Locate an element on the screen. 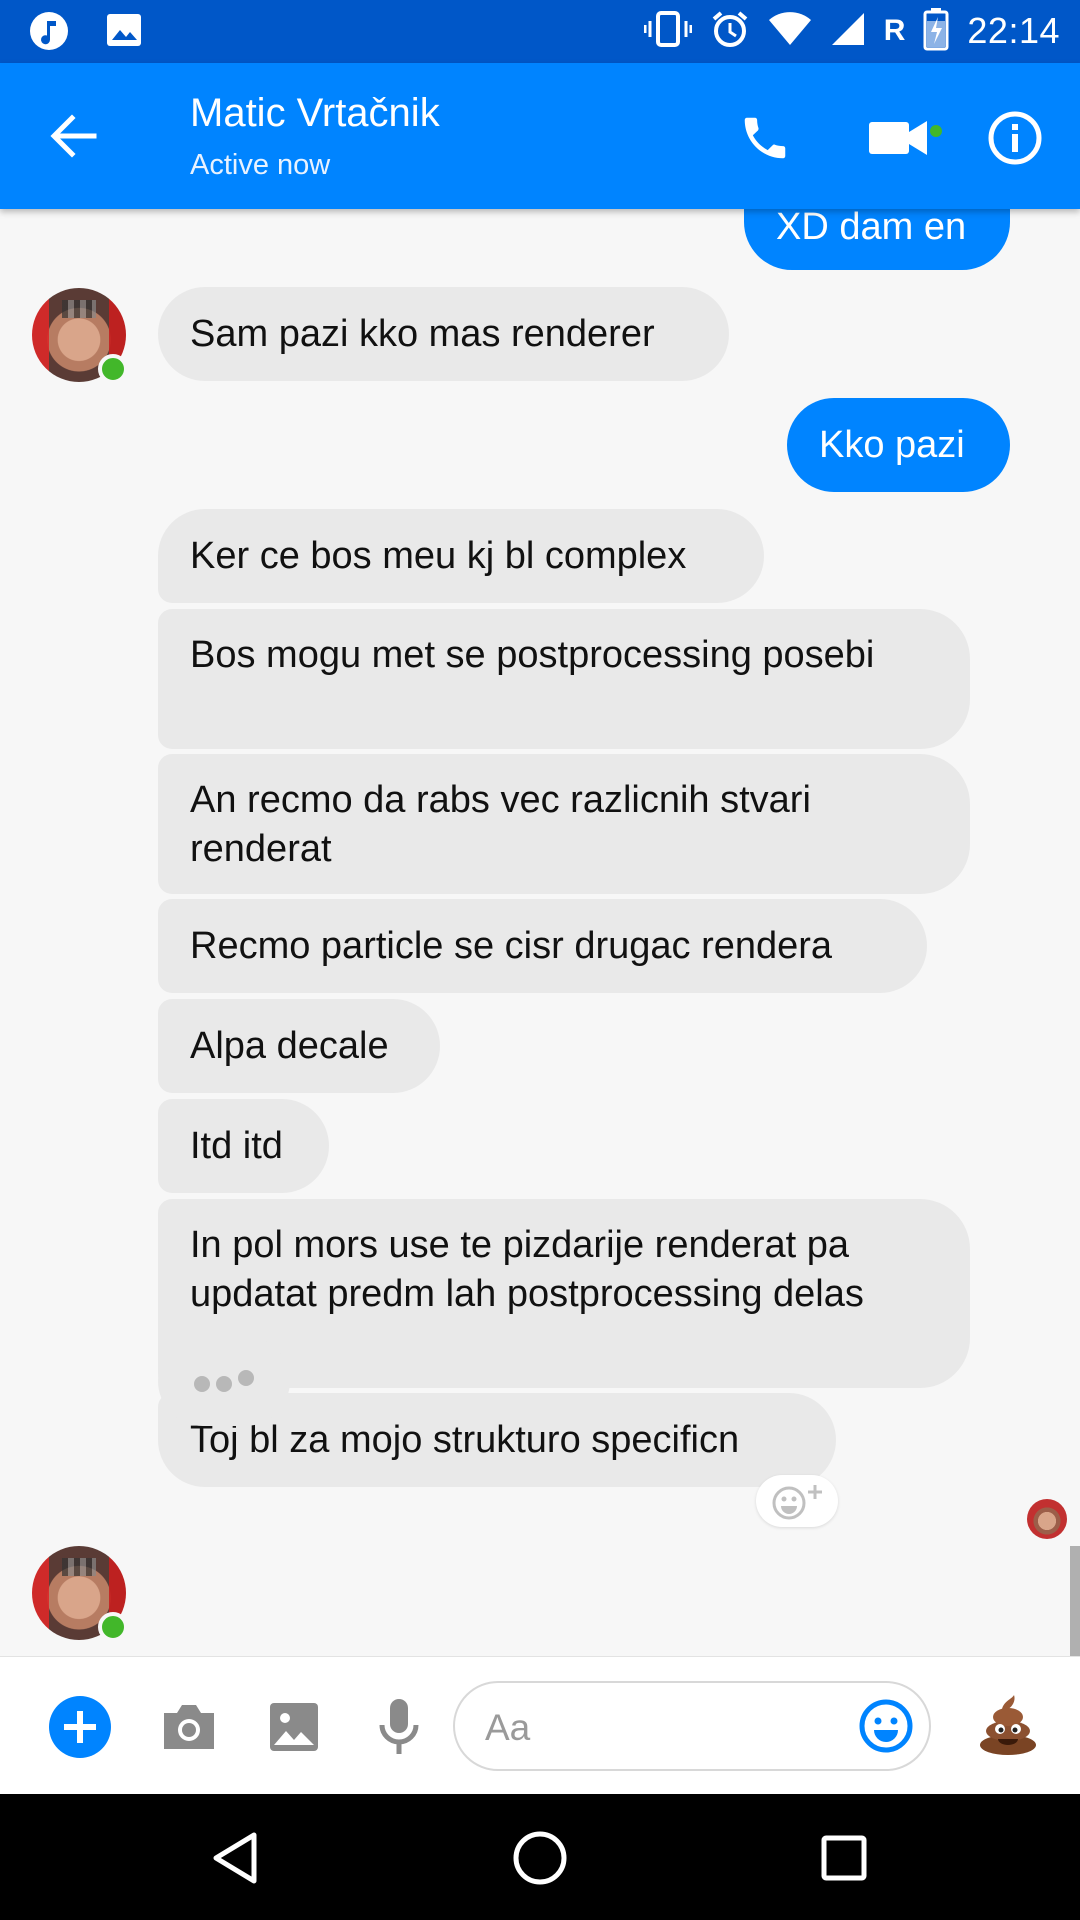 This screenshot has width=1080, height=1920. info-button is located at coordinates (1015, 138).